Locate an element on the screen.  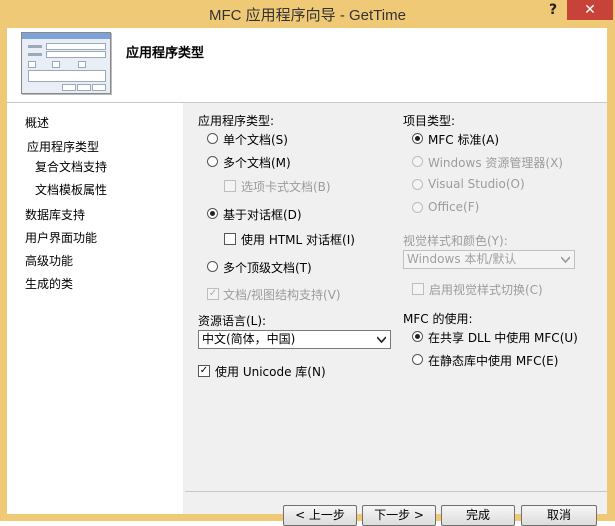
doc-view-support-label: 文档/视图结构支持(V) is located at coordinates (282, 295).